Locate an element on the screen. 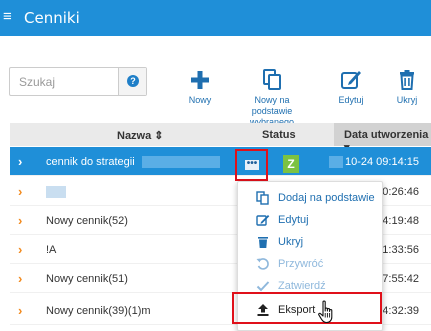 The width and height of the screenshot is (431, 331). search-box: ? is located at coordinates (78, 81).